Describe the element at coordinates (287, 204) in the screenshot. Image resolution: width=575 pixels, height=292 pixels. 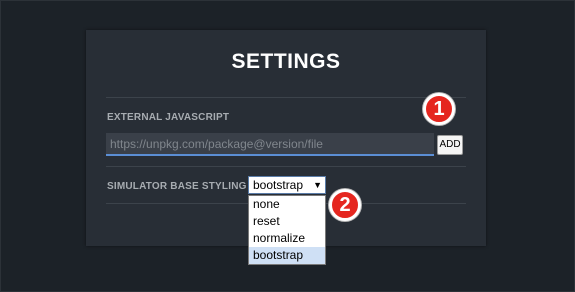
I see `option-none: none` at that location.